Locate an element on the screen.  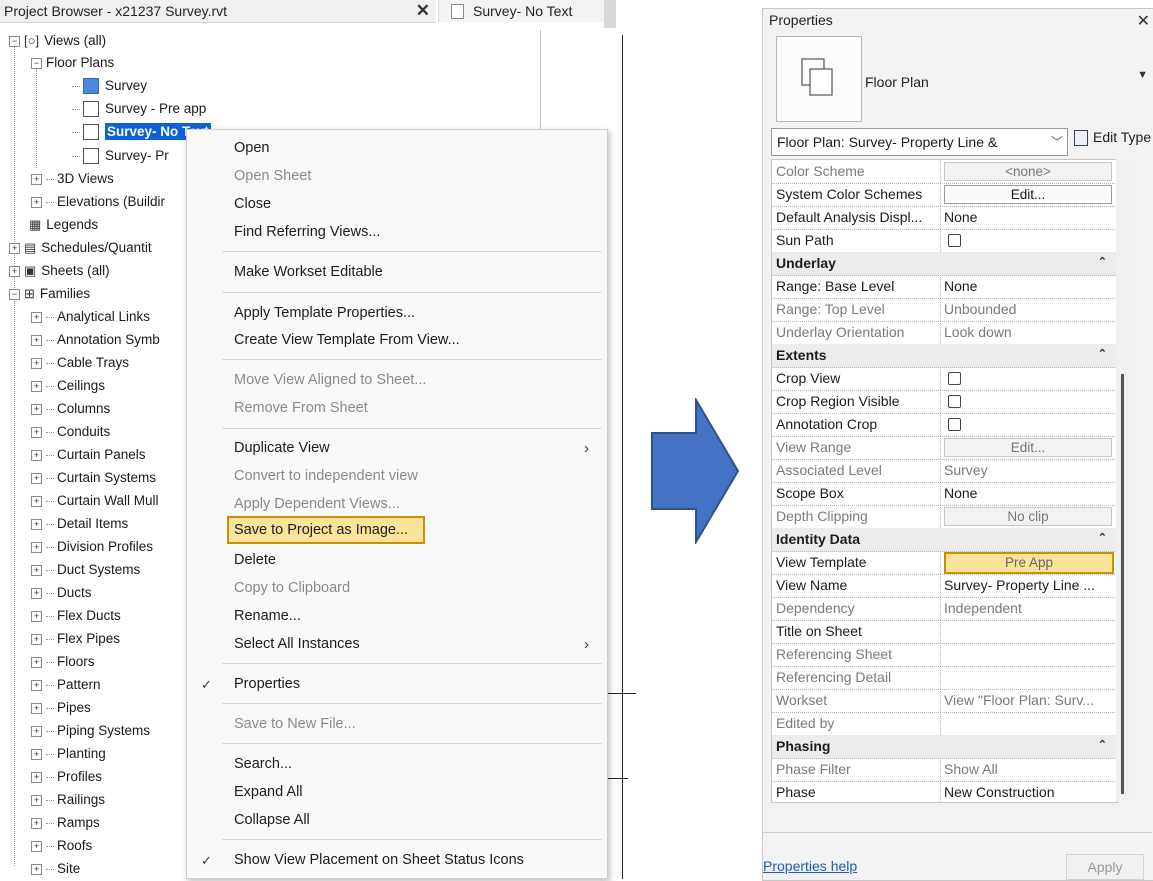
menu-item-open: Open is located at coordinates (251, 148).